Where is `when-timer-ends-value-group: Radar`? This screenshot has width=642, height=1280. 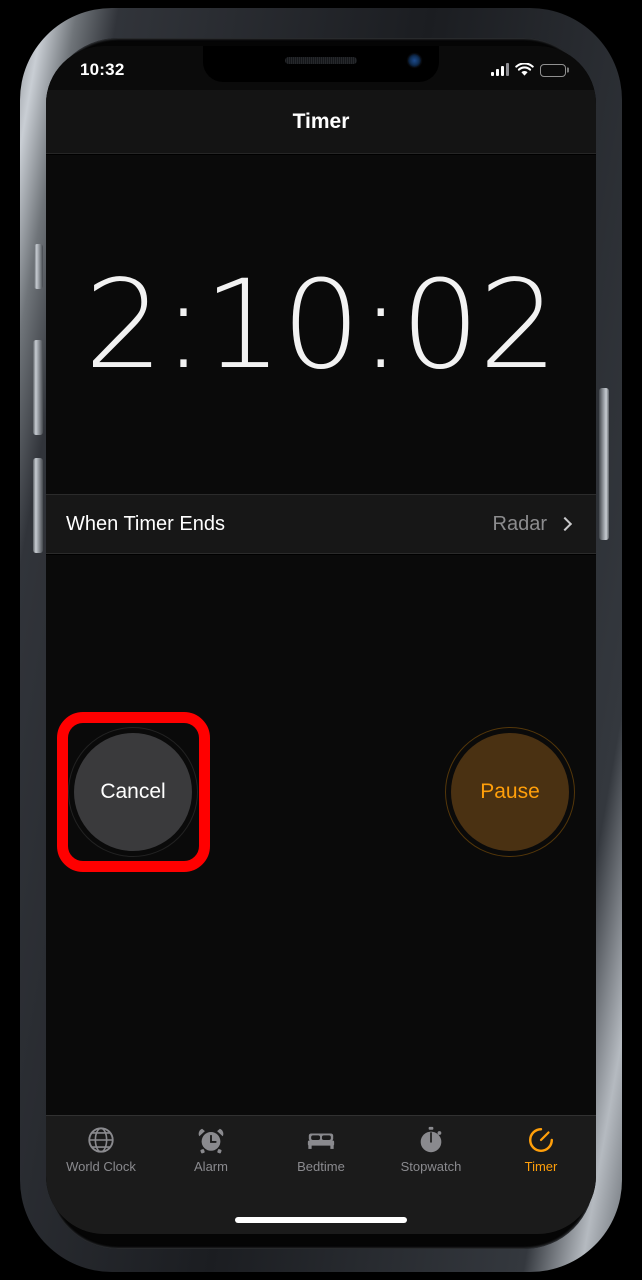 when-timer-ends-value-group: Radar is located at coordinates (532, 524).